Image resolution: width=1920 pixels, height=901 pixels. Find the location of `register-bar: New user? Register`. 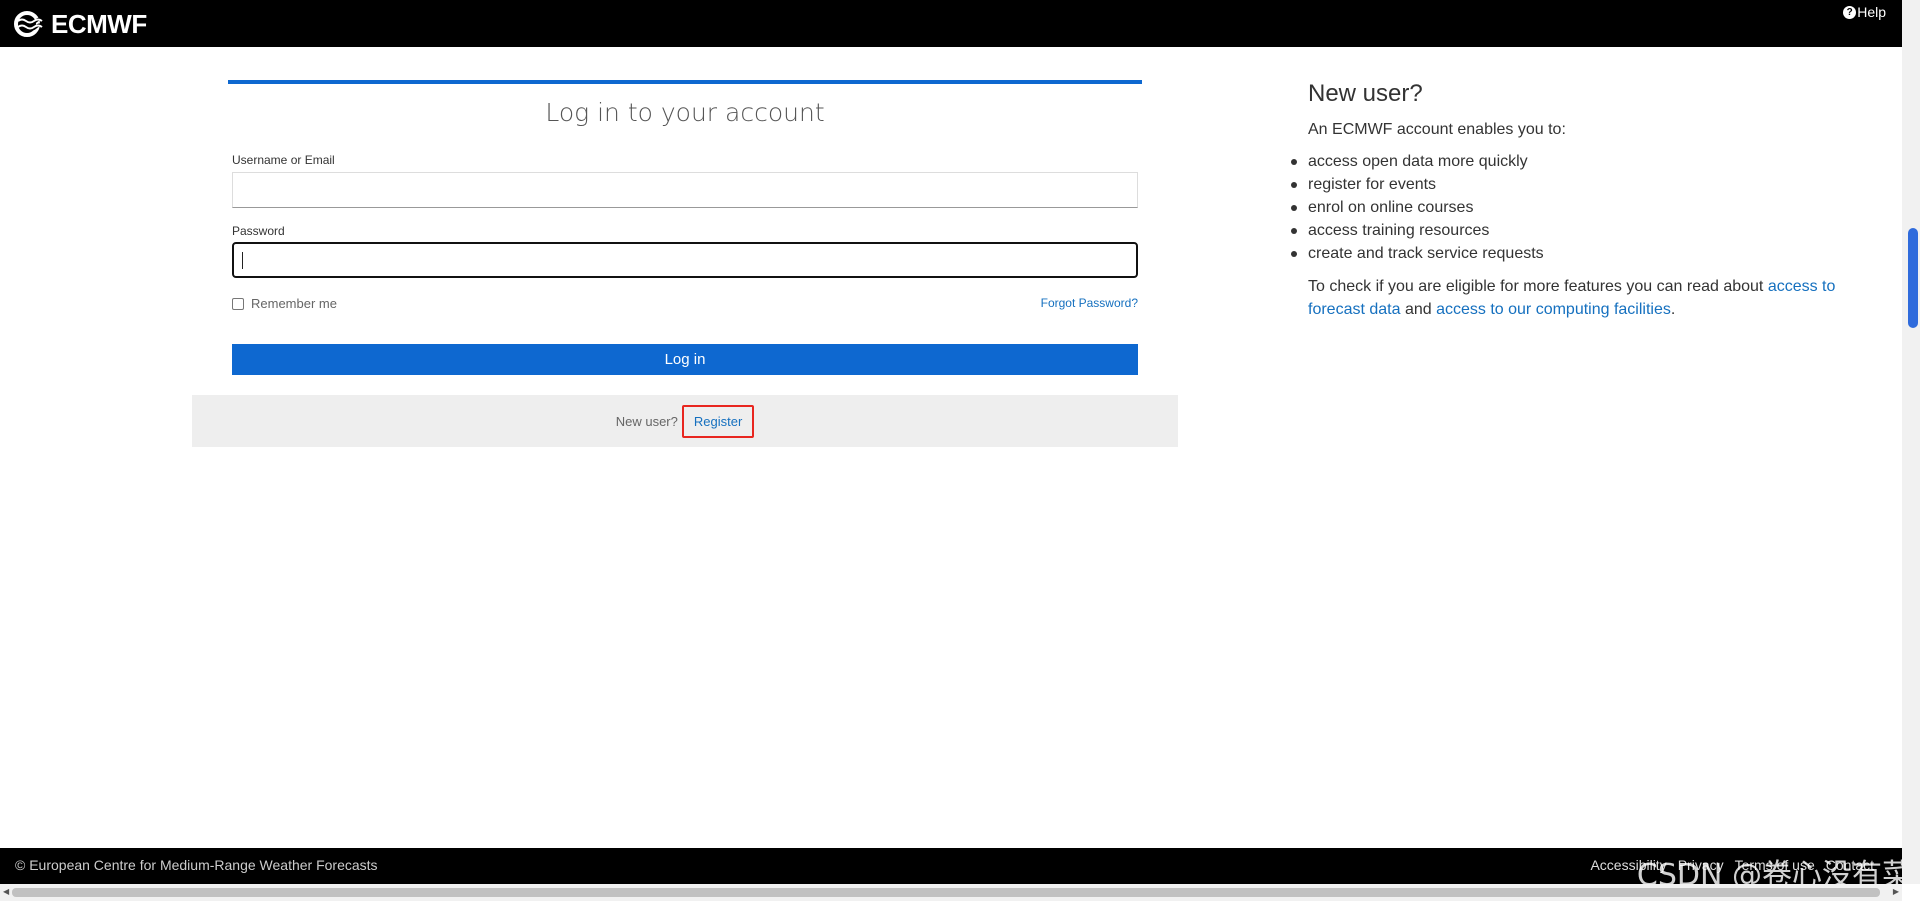

register-bar: New user? Register is located at coordinates (685, 421).